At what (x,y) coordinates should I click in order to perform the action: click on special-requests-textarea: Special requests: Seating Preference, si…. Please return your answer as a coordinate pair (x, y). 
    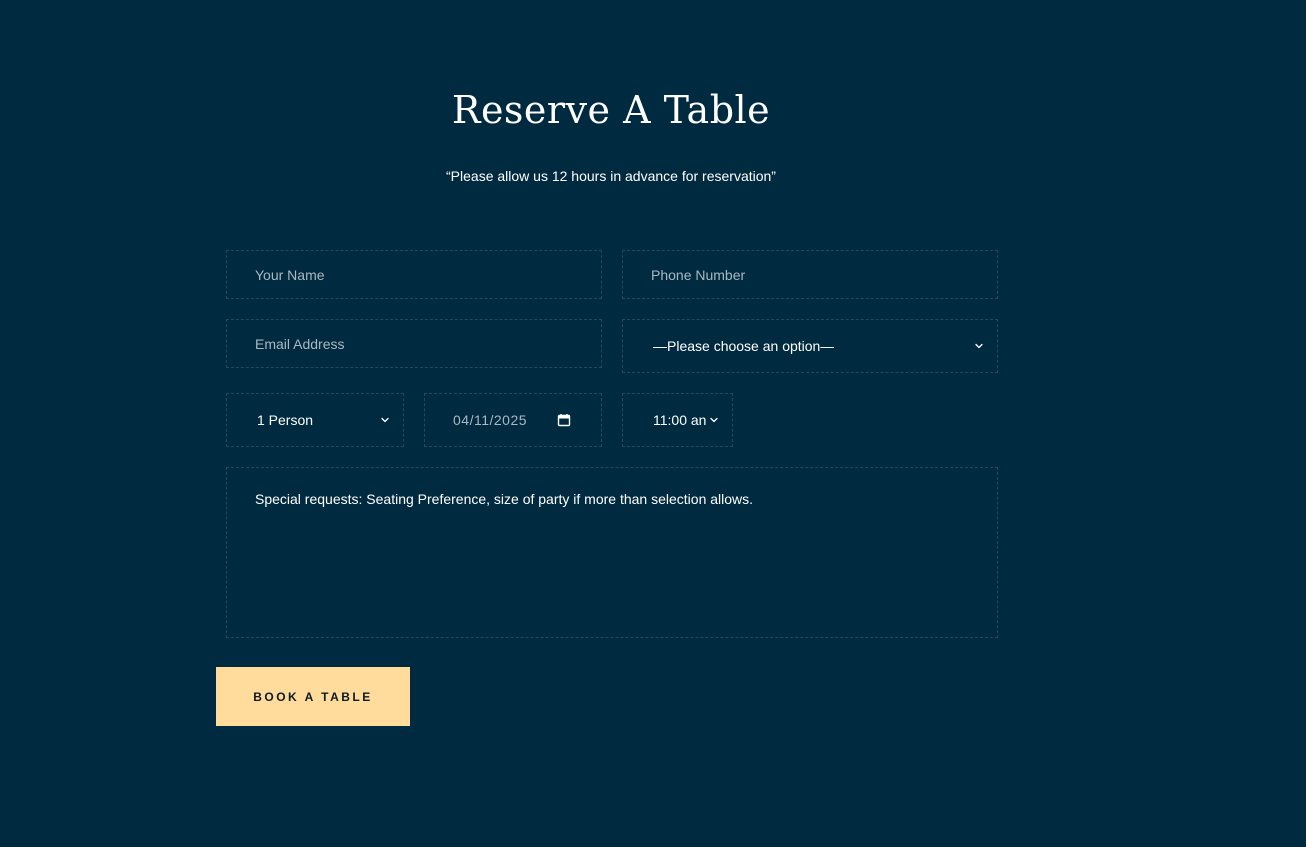
    Looking at the image, I should click on (612, 552).